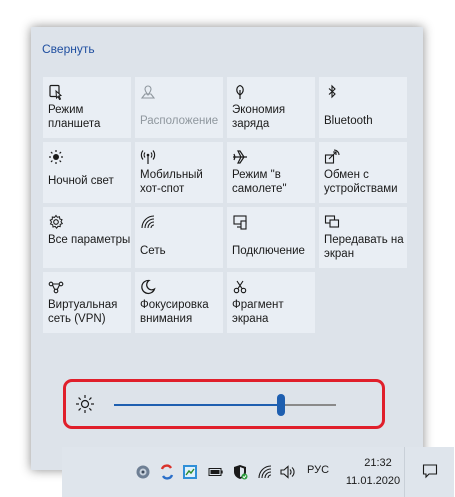 This screenshot has width=455, height=497. What do you see at coordinates (153, 251) in the screenshot?
I see `tile-label: Сеть` at bounding box center [153, 251].